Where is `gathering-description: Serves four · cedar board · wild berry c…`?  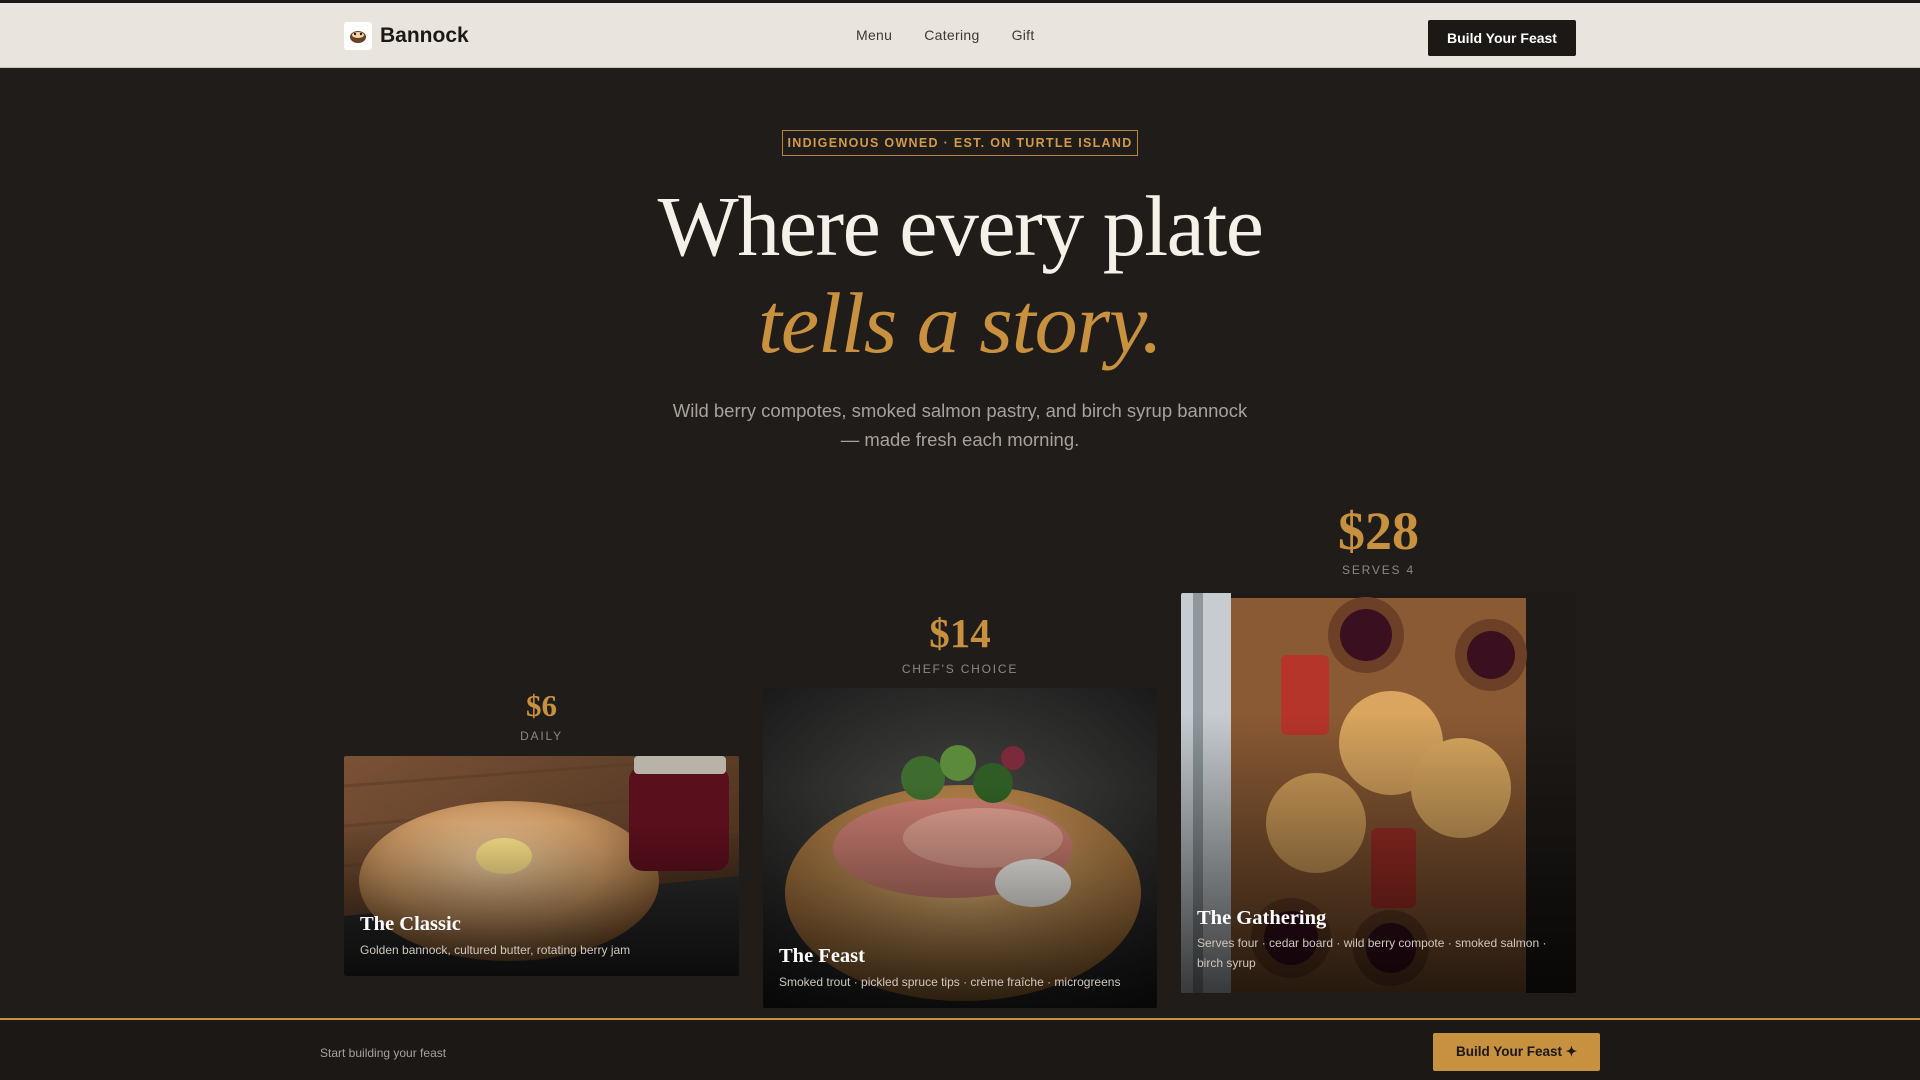
gathering-description: Serves four · cedar board · wild berry c… is located at coordinates (1371, 953).